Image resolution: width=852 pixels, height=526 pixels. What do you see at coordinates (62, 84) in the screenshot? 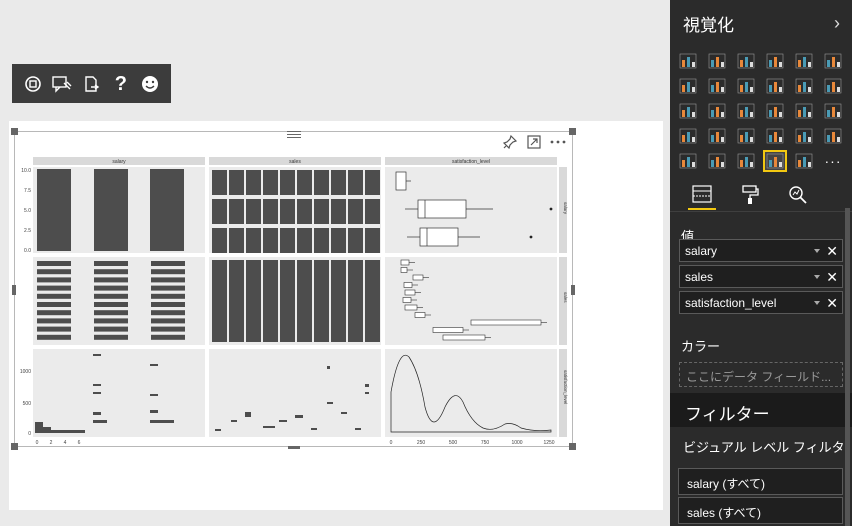
I see `comment-icon` at bounding box center [62, 84].